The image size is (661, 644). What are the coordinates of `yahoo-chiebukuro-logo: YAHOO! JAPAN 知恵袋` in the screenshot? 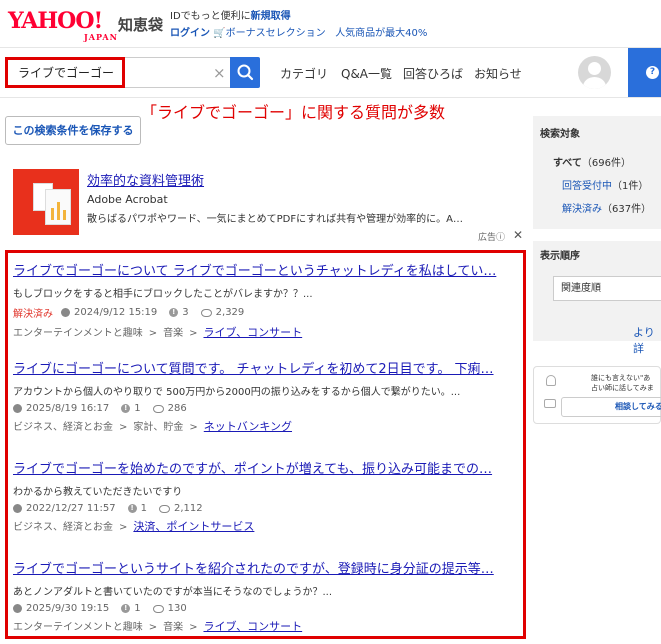 It's located at (88, 25).